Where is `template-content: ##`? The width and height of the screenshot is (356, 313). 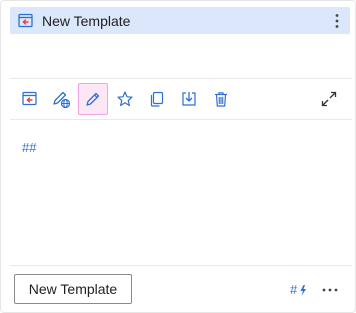 template-content: ## is located at coordinates (29, 147).